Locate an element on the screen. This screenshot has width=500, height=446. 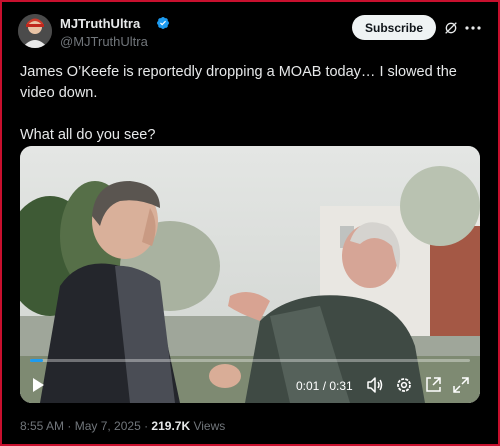
more-horizontal-icon is located at coordinates (473, 28).